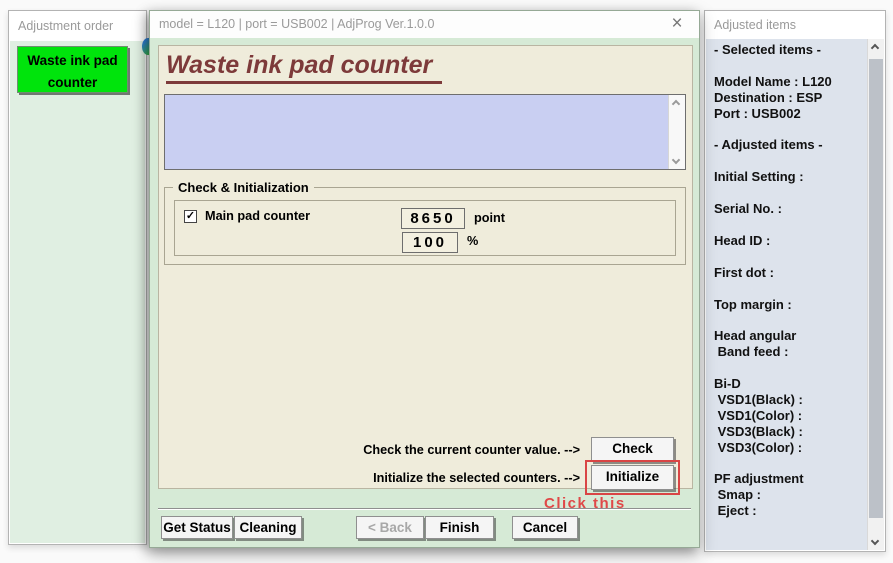 Image resolution: width=893 pixels, height=563 pixels. I want to click on check-initialization-legend: Check & Initialization, so click(243, 187).